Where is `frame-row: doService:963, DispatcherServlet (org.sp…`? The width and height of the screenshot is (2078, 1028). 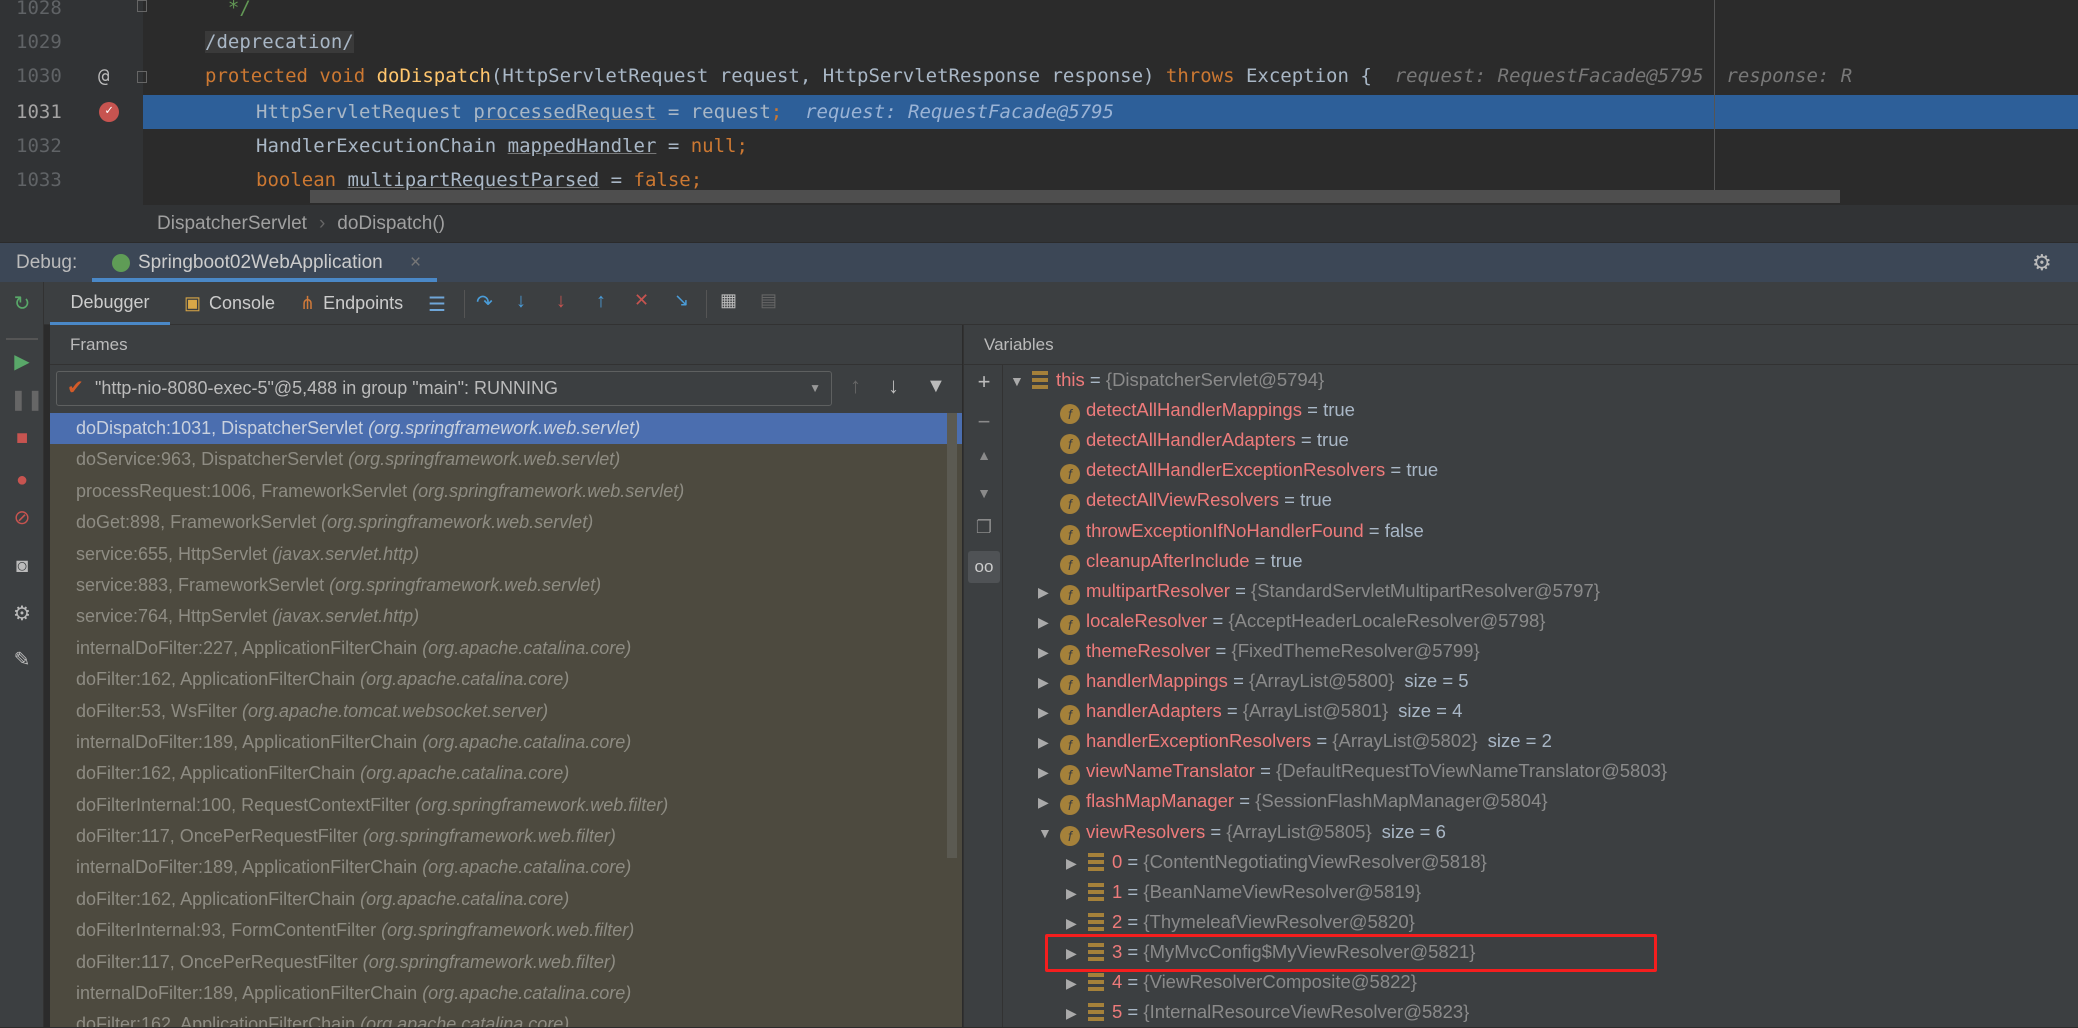
frame-row: doService:963, DispatcherServlet (org.sp… is located at coordinates (506, 459).